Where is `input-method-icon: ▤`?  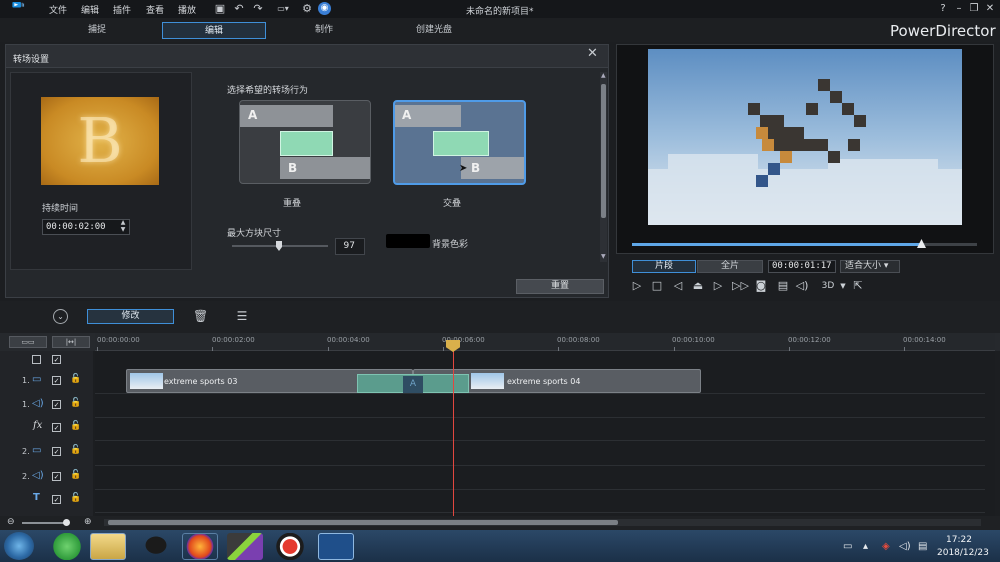
input-method-icon: ▤ is located at coordinates (922, 546).